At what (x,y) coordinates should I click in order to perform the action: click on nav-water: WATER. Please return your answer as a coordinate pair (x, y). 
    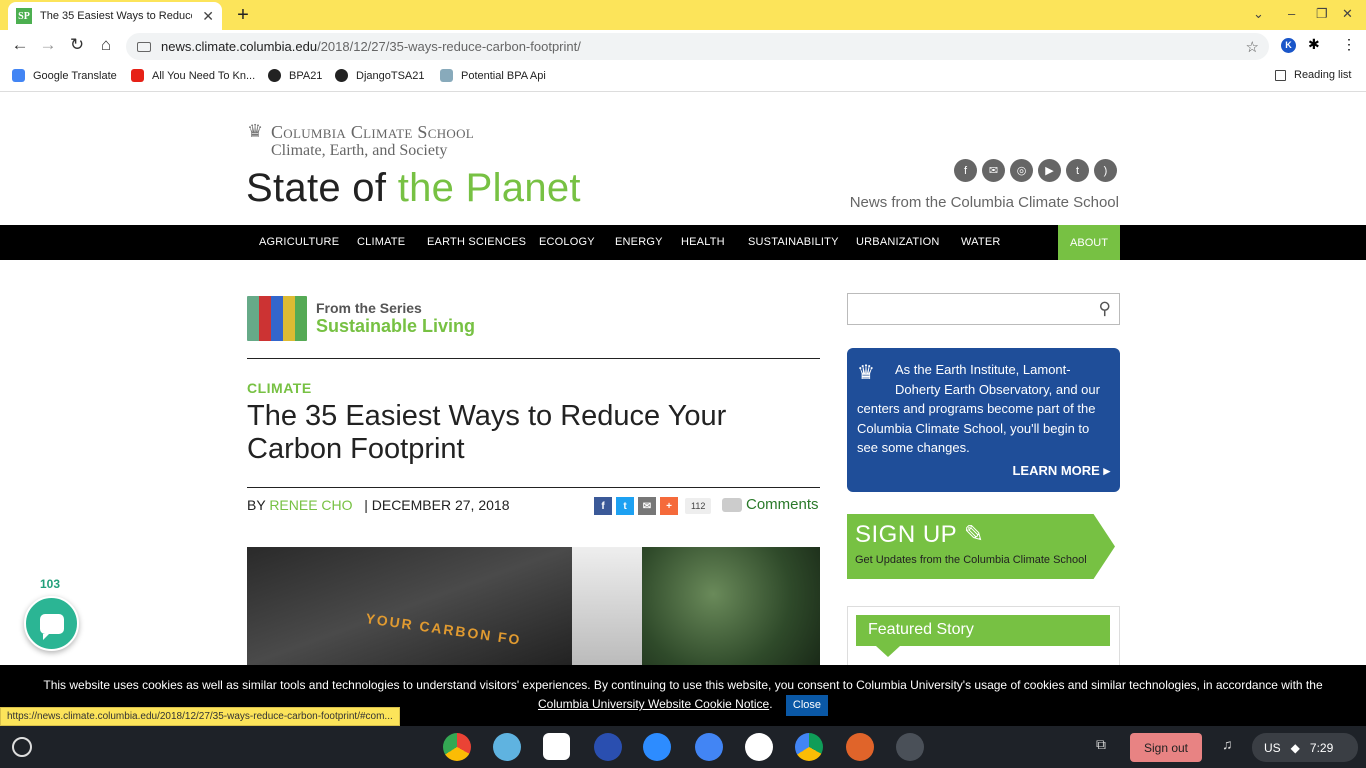
    Looking at the image, I should click on (981, 242).